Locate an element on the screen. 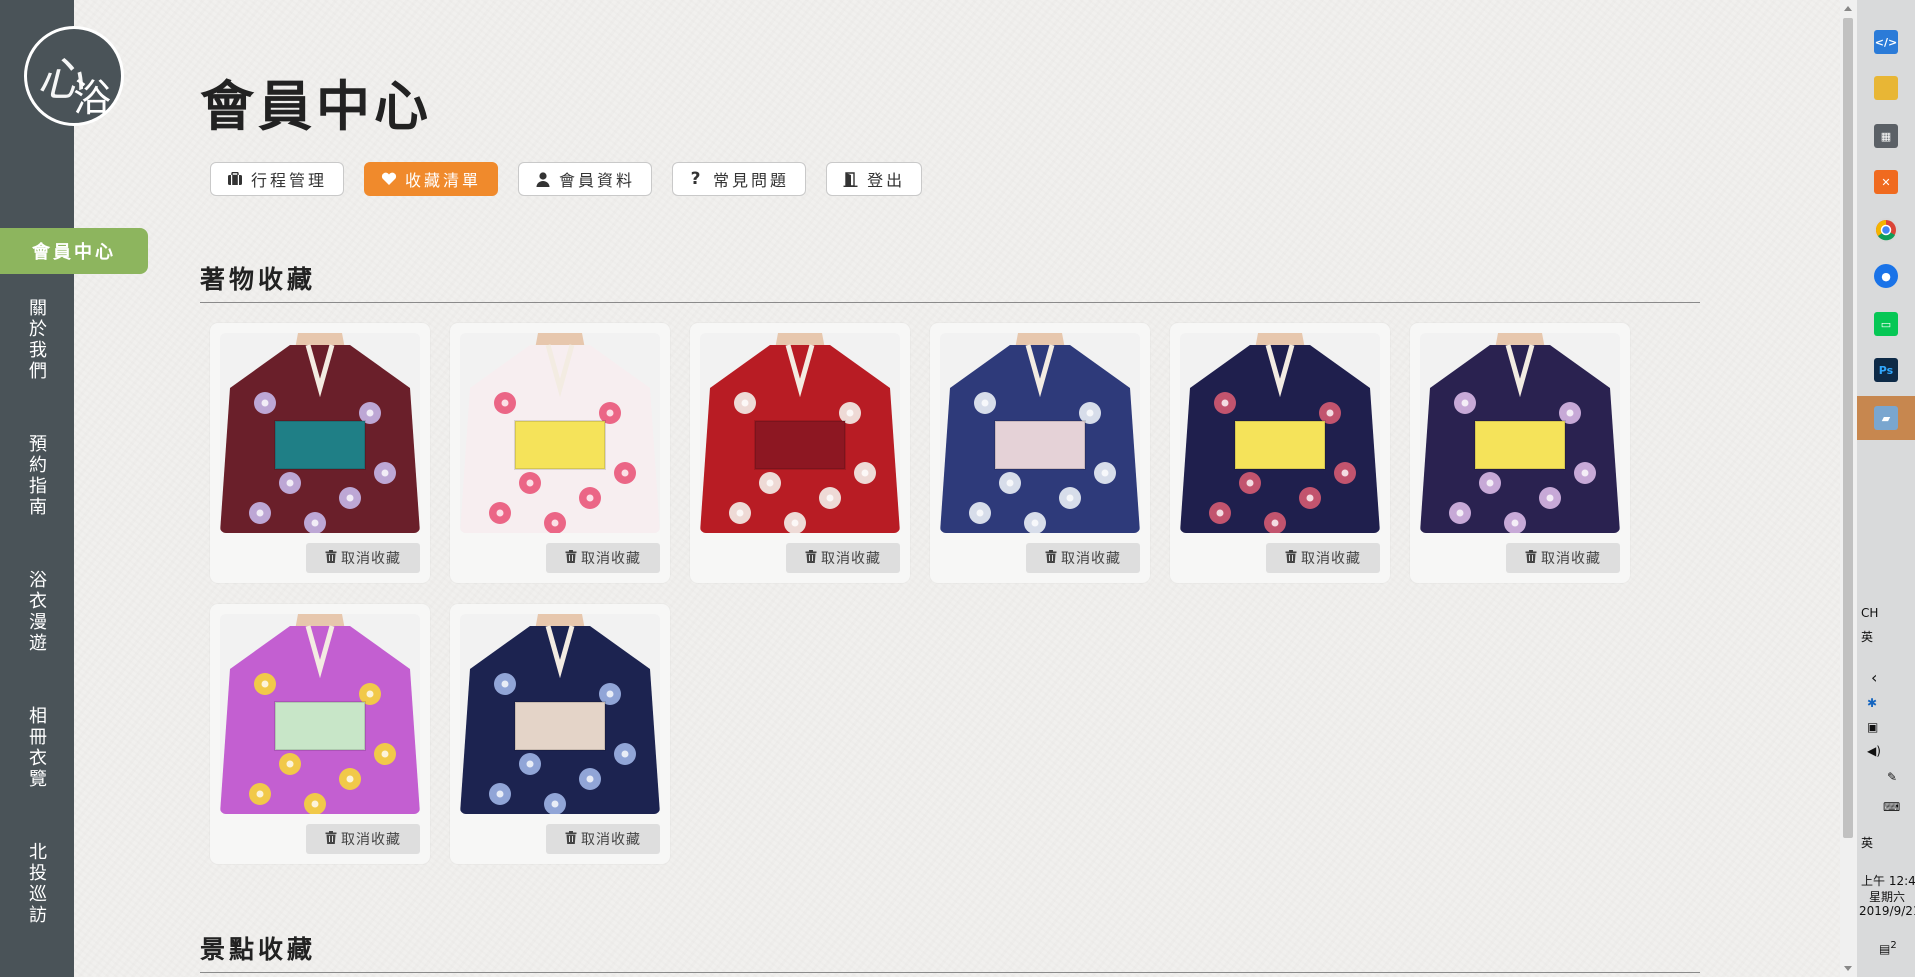 The image size is (1915, 977). nav-item-member-center: 會員中心 is located at coordinates (74, 251).